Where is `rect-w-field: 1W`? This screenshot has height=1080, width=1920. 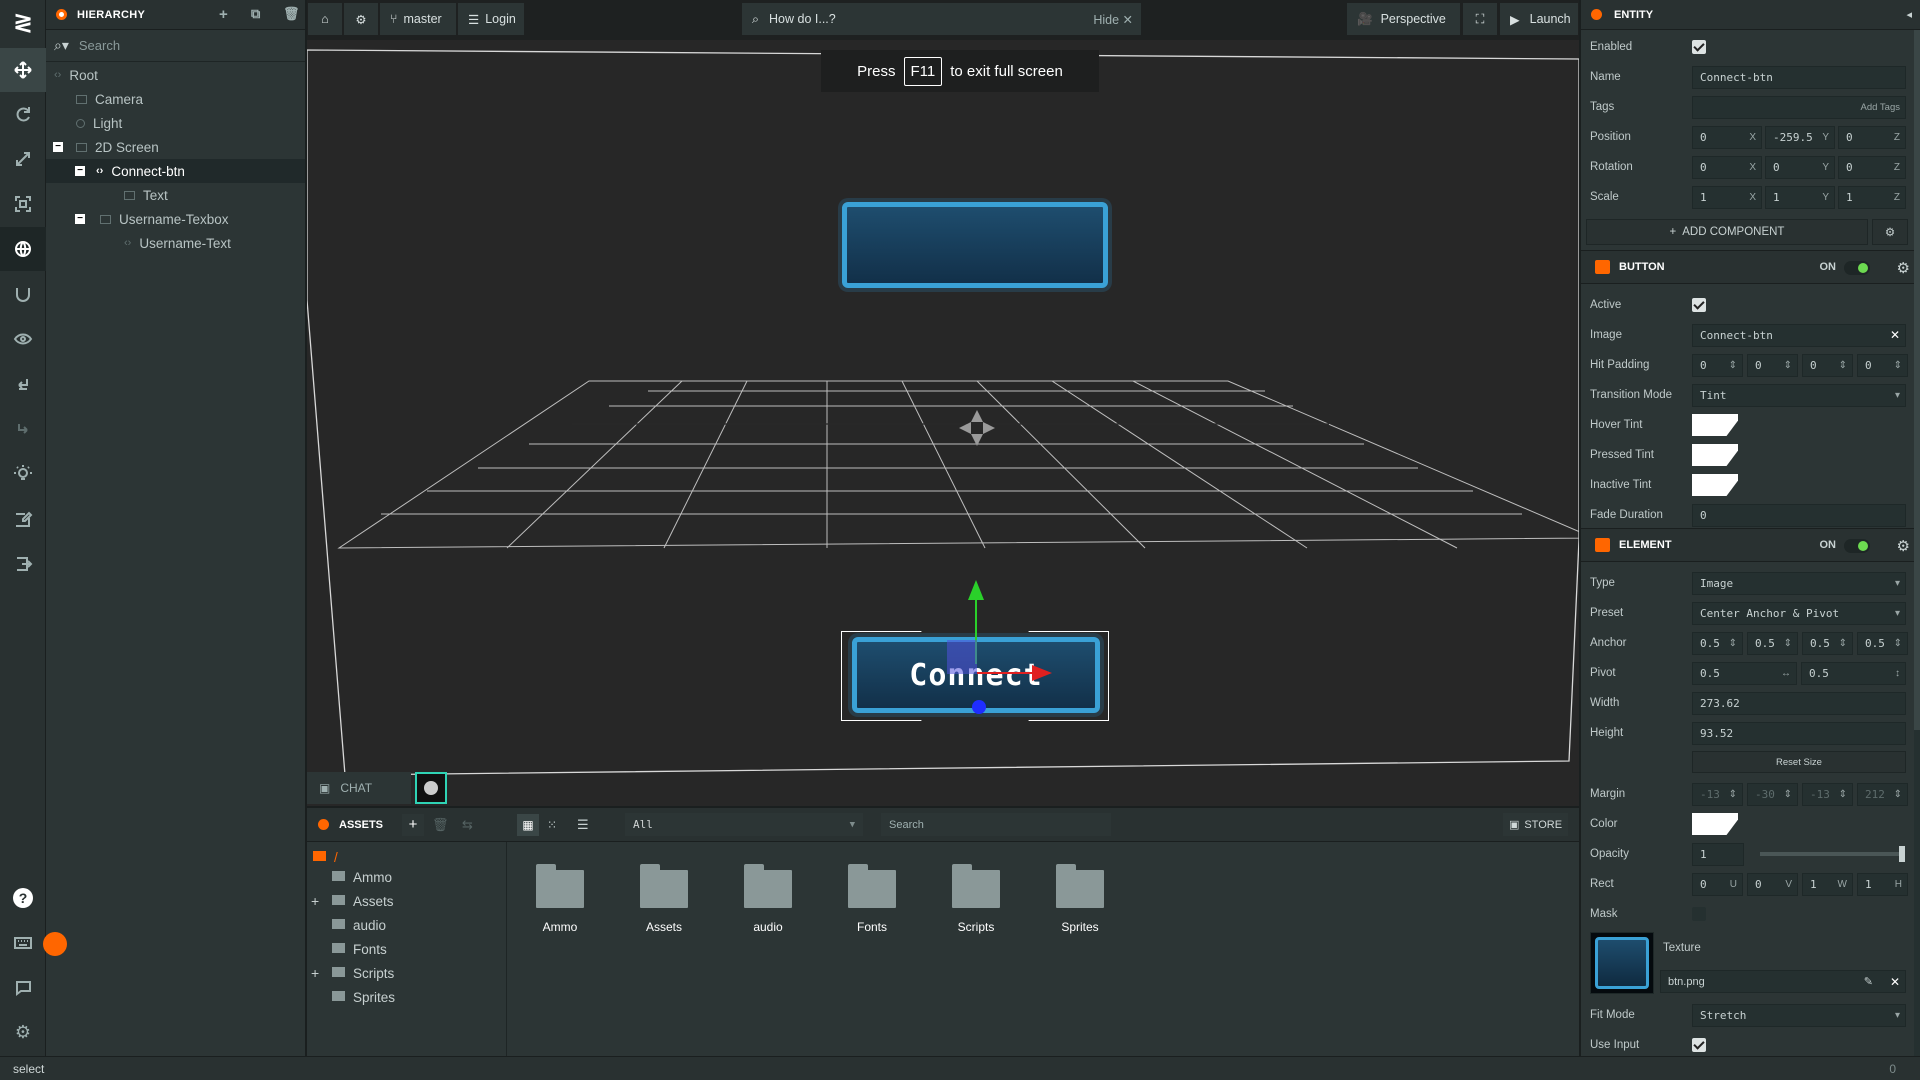
rect-w-field: 1W is located at coordinates (1827, 884).